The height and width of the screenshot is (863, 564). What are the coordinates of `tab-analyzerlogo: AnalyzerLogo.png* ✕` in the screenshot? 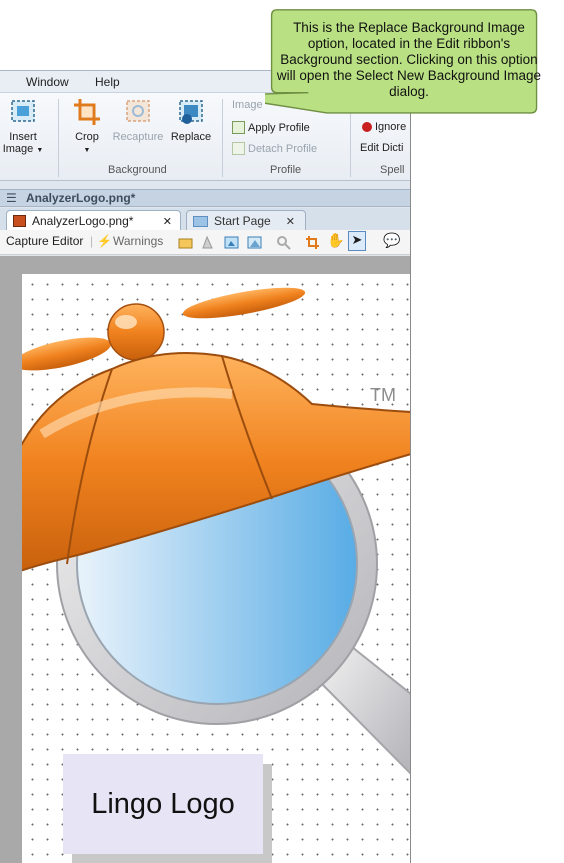 It's located at (93, 220).